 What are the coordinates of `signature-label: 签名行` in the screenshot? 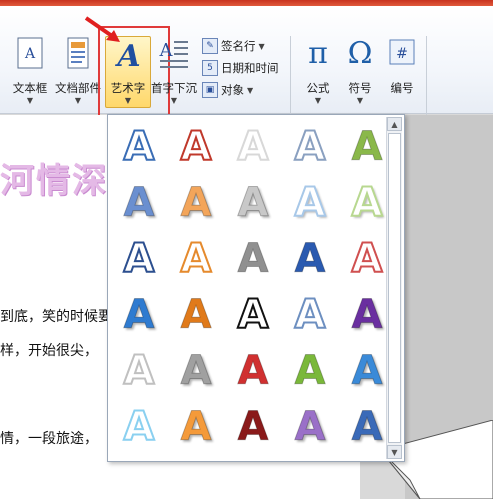 It's located at (238, 46).